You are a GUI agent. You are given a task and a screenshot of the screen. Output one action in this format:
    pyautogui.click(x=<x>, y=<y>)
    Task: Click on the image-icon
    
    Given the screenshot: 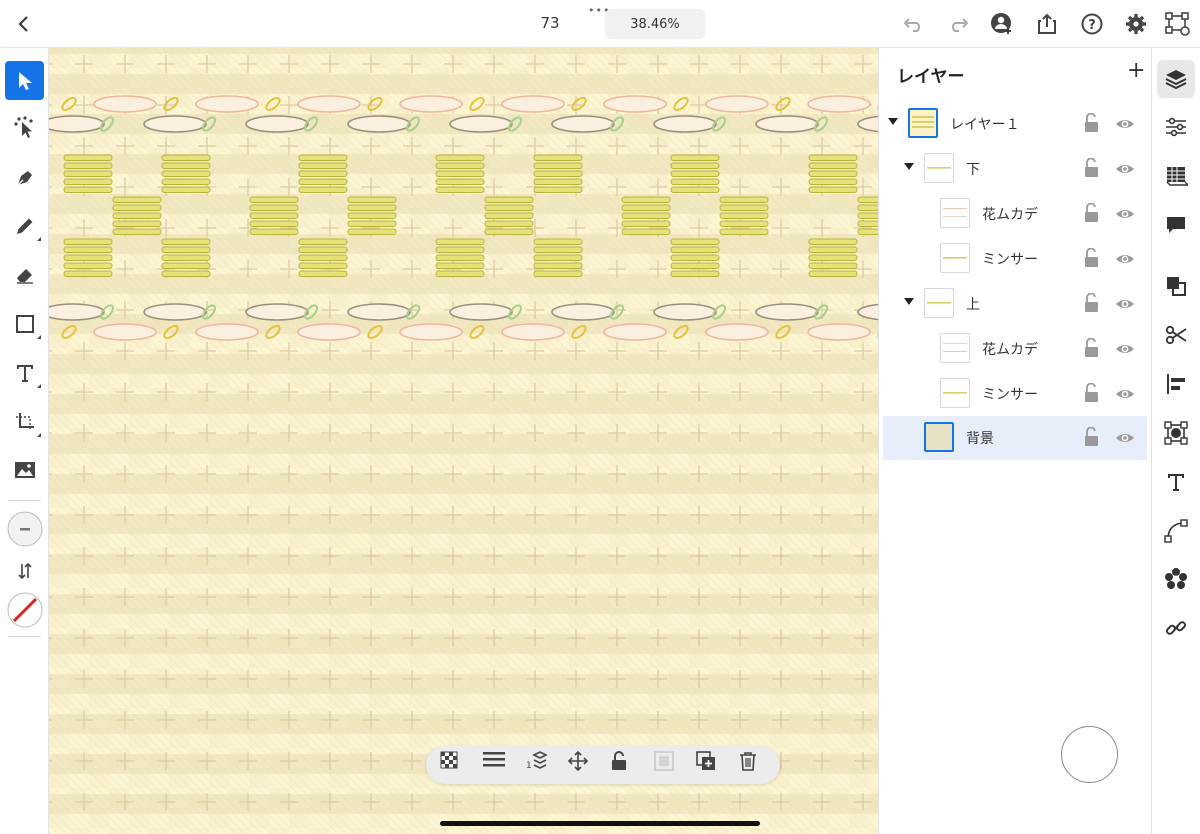 What is the action you would take?
    pyautogui.click(x=24, y=469)
    